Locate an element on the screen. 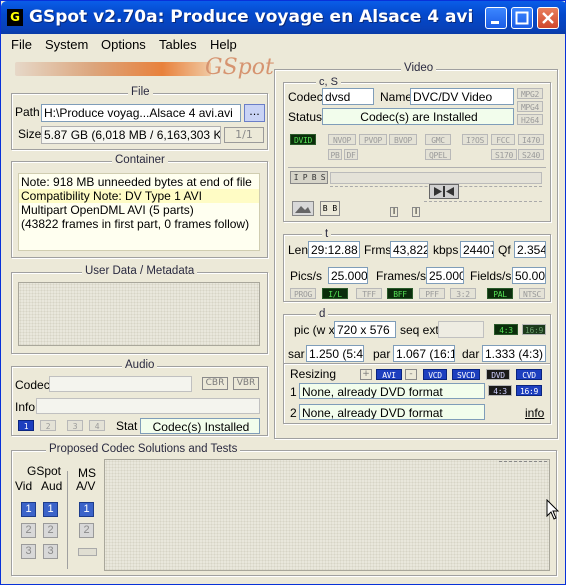 The width and height of the screenshot is (566, 585). resize-ar-4-3-tag: 4:3 is located at coordinates (500, 390).